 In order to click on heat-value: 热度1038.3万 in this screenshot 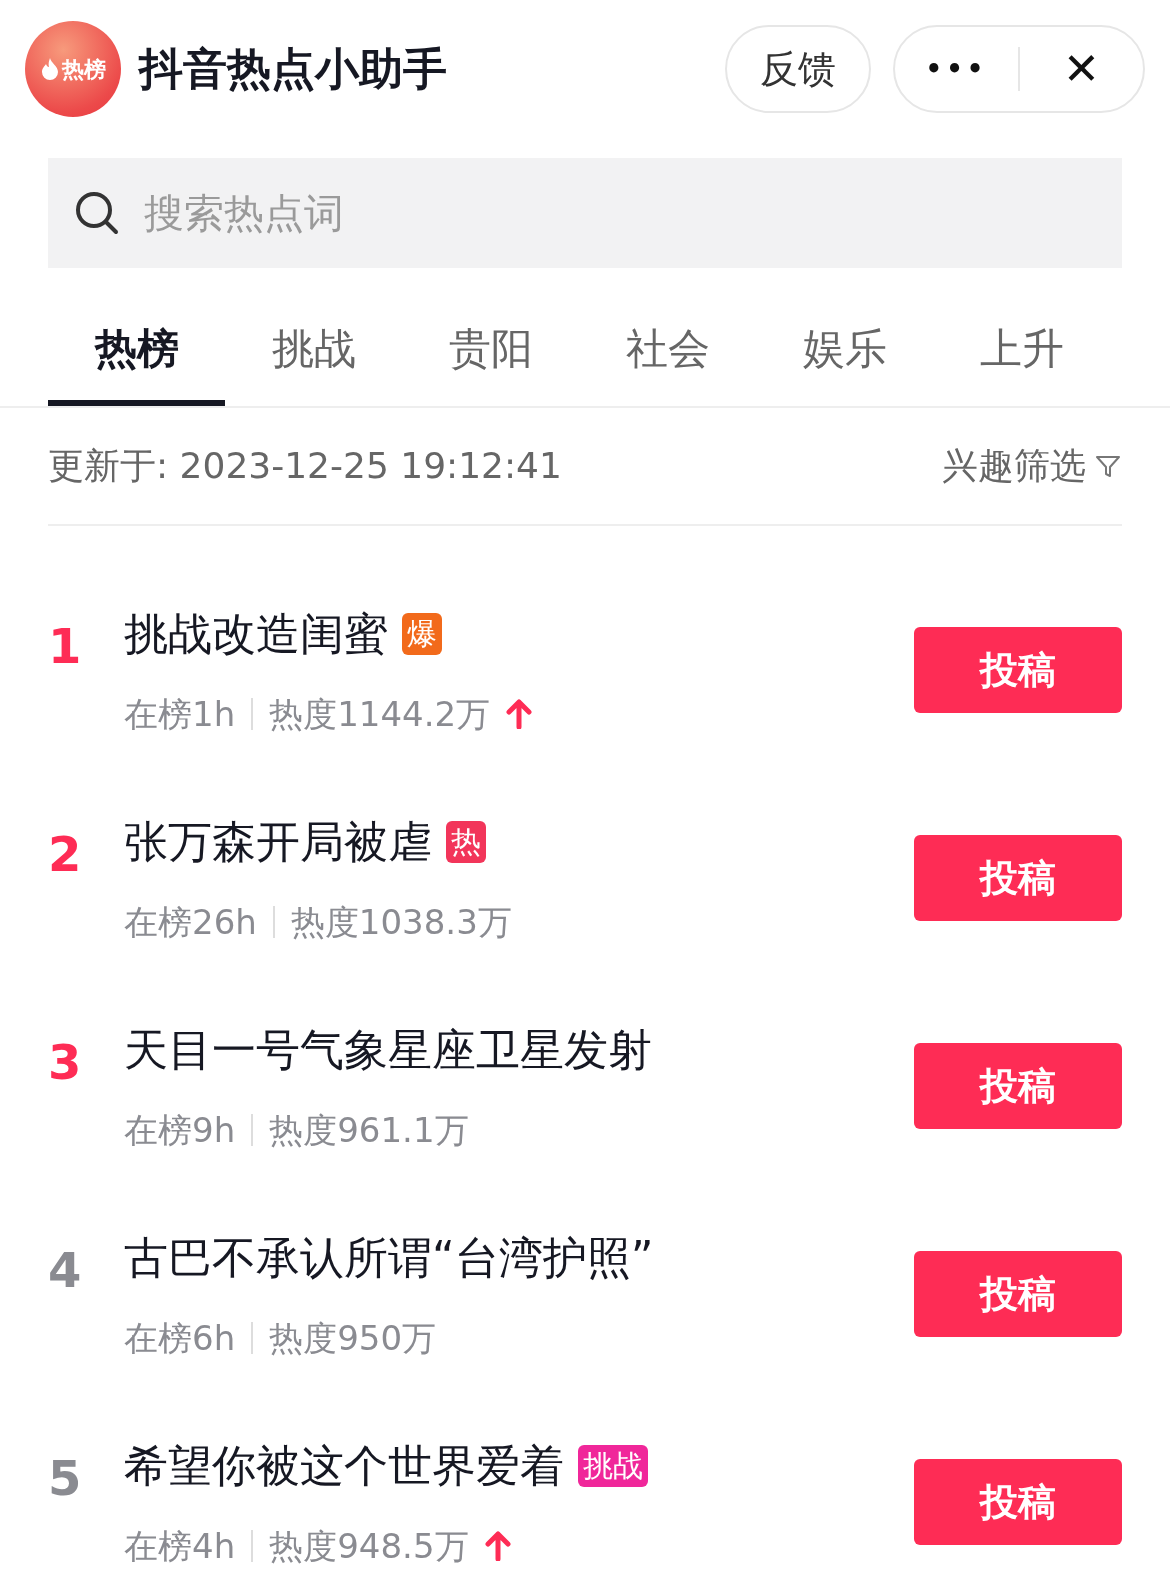, I will do `click(401, 922)`.